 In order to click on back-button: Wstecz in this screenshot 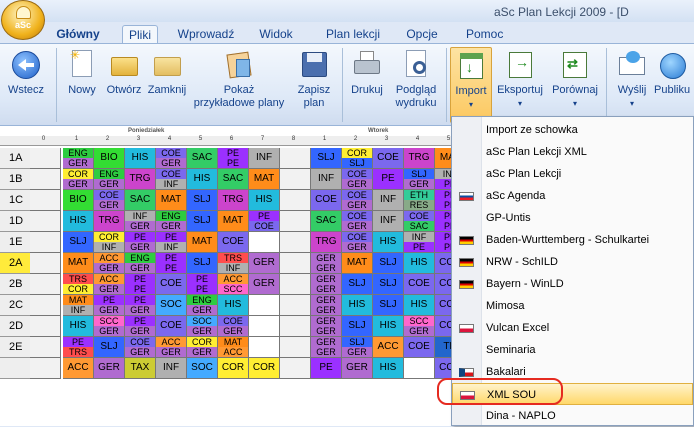, I will do `click(26, 85)`.